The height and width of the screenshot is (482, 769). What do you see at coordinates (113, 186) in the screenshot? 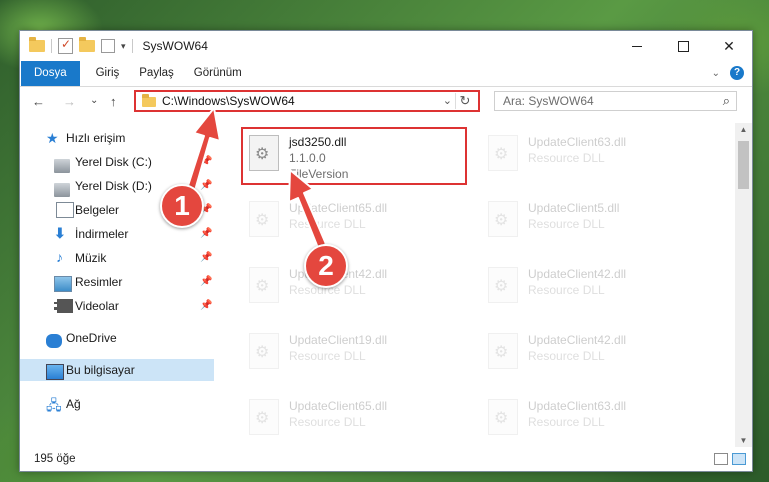
I see `sidebar-item-label: Yerel Disk (D:)` at bounding box center [113, 186].